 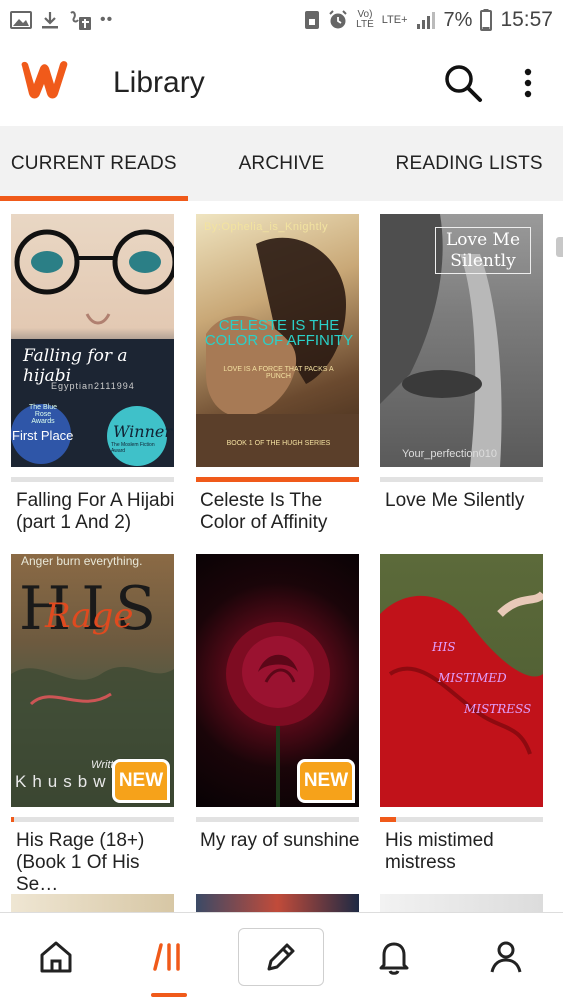 I want to click on volte-indicator: Vo) LTE, so click(x=365, y=20).